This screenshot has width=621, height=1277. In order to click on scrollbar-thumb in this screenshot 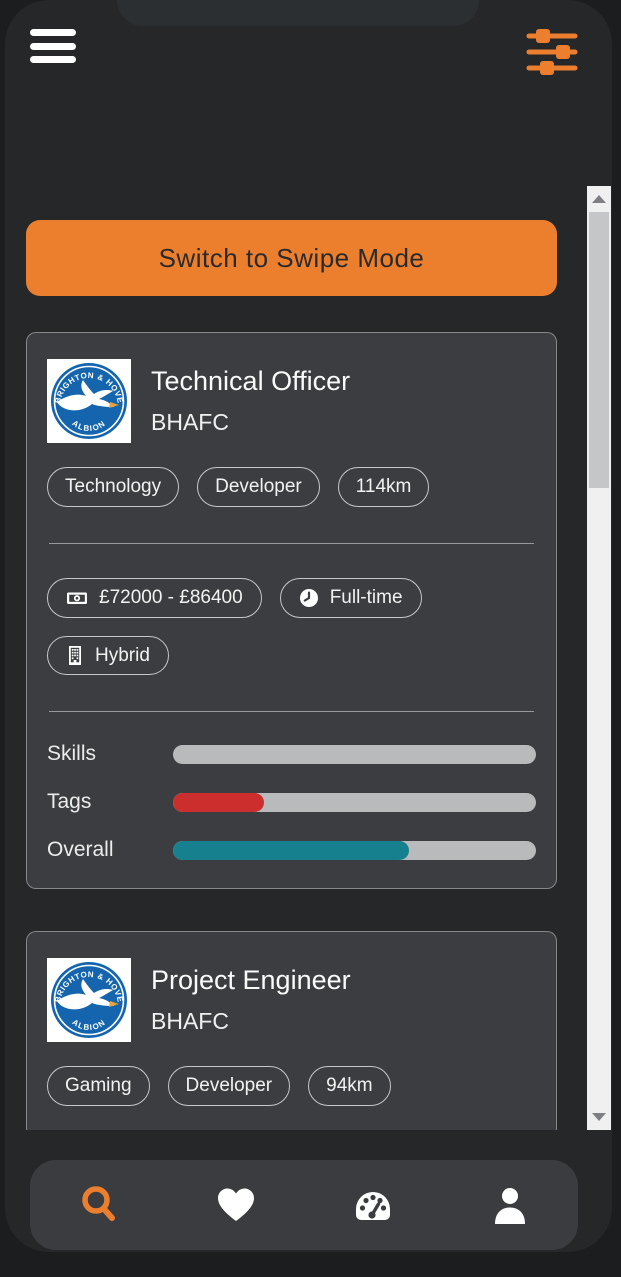, I will do `click(599, 350)`.